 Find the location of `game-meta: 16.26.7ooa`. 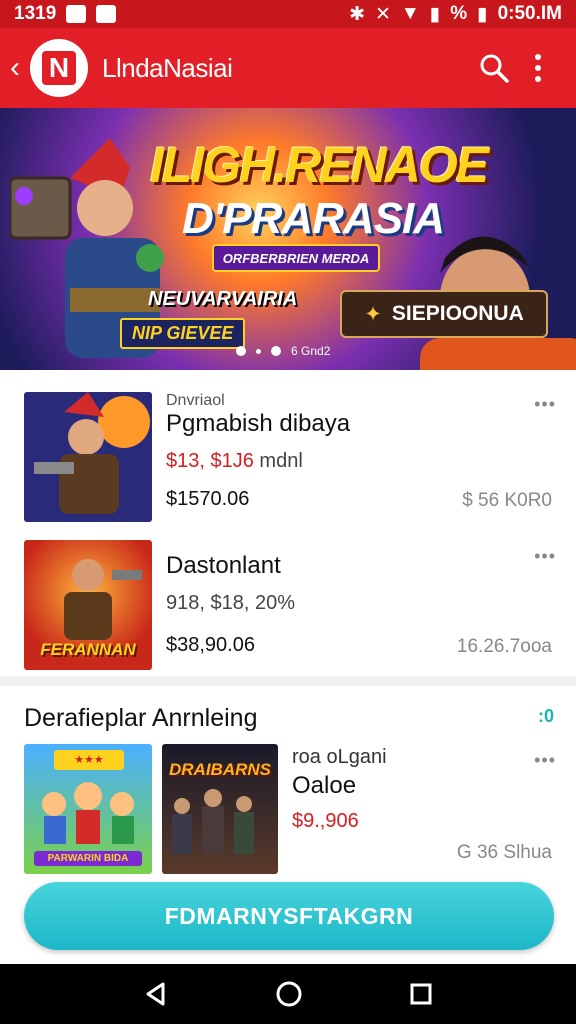

game-meta: 16.26.7ooa is located at coordinates (504, 646).